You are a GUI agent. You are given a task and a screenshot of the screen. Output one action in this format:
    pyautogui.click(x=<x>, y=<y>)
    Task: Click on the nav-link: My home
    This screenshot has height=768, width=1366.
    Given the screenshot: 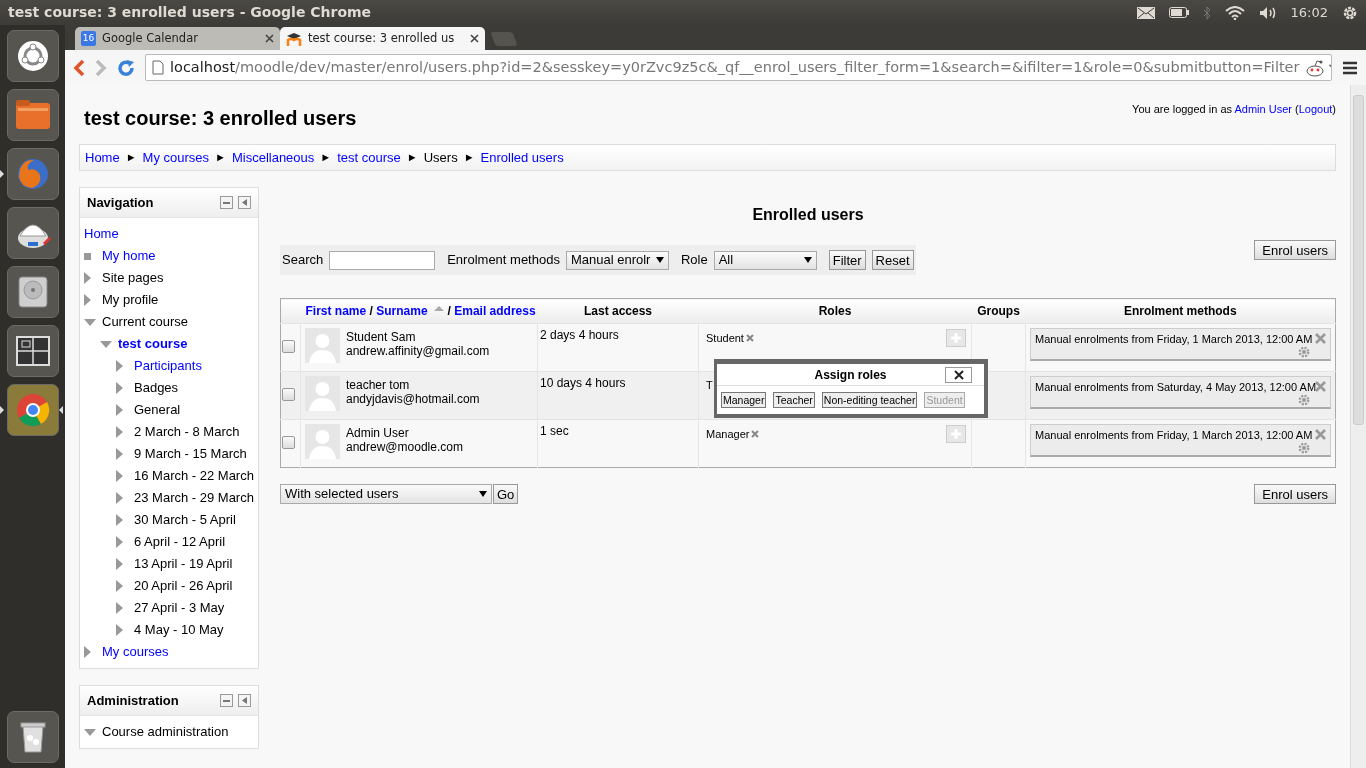 What is the action you would take?
    pyautogui.click(x=128, y=256)
    